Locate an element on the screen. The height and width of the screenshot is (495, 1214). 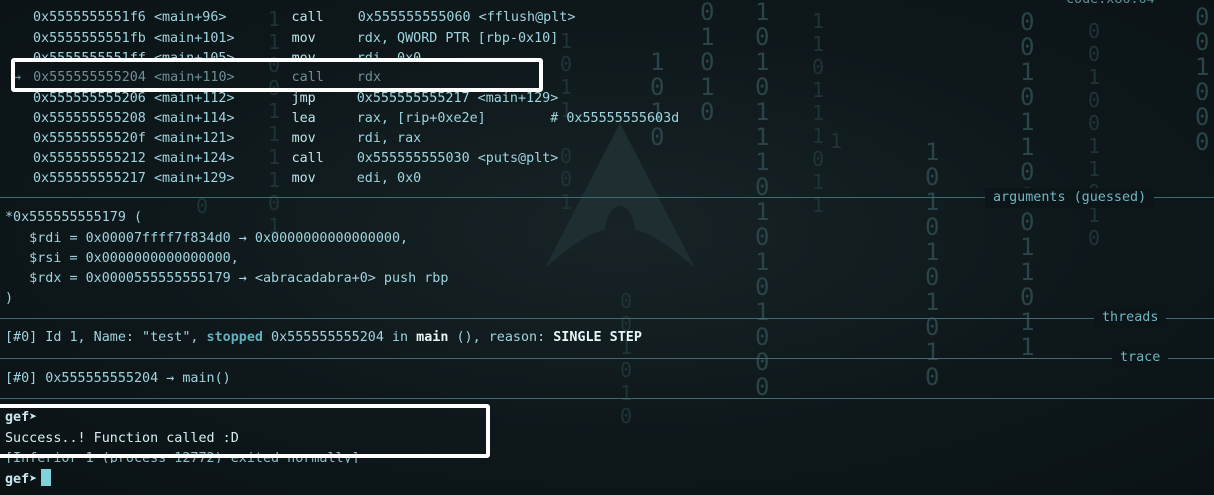
arguments-close: ) is located at coordinates (9, 298).